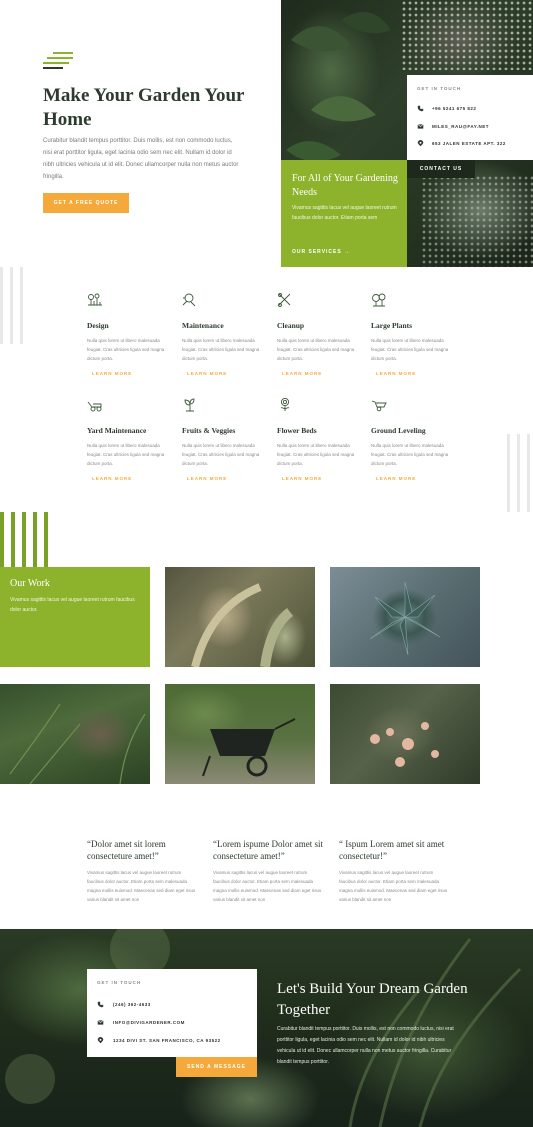 The width and height of the screenshot is (533, 1127). I want to click on service-title: Design, so click(98, 325).